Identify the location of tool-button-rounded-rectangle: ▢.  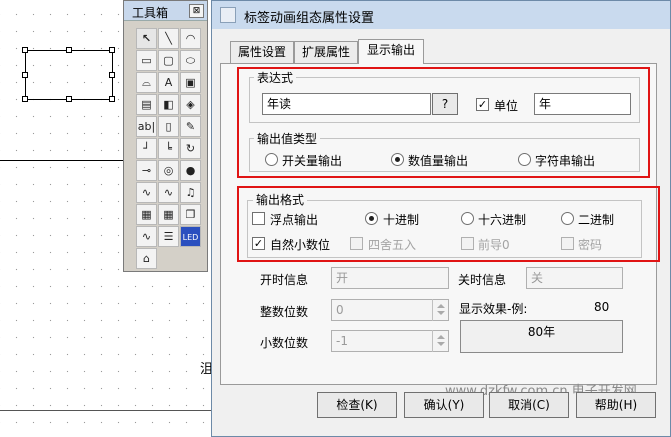
(168, 60).